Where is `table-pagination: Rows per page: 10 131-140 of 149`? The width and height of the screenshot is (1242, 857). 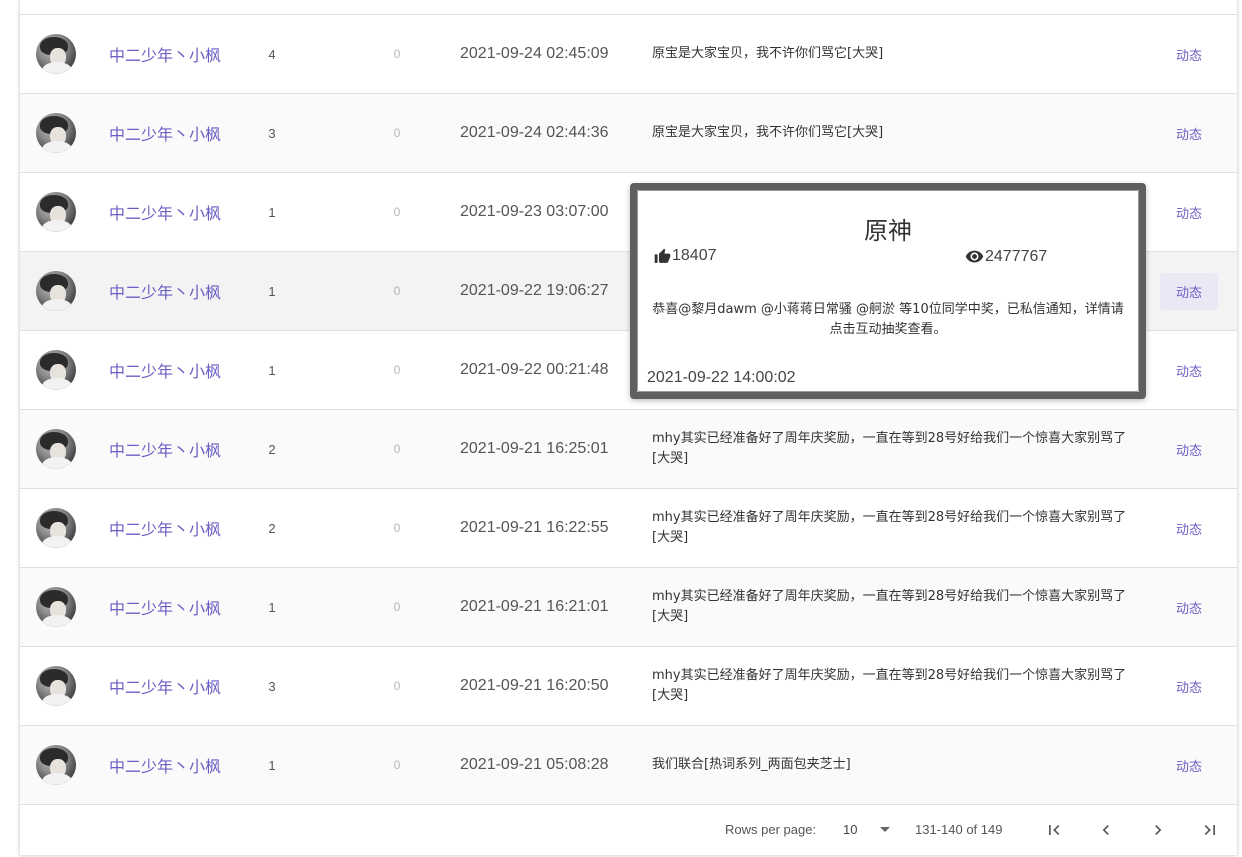
table-pagination: Rows per page: 10 131-140 of 149 is located at coordinates (628, 830).